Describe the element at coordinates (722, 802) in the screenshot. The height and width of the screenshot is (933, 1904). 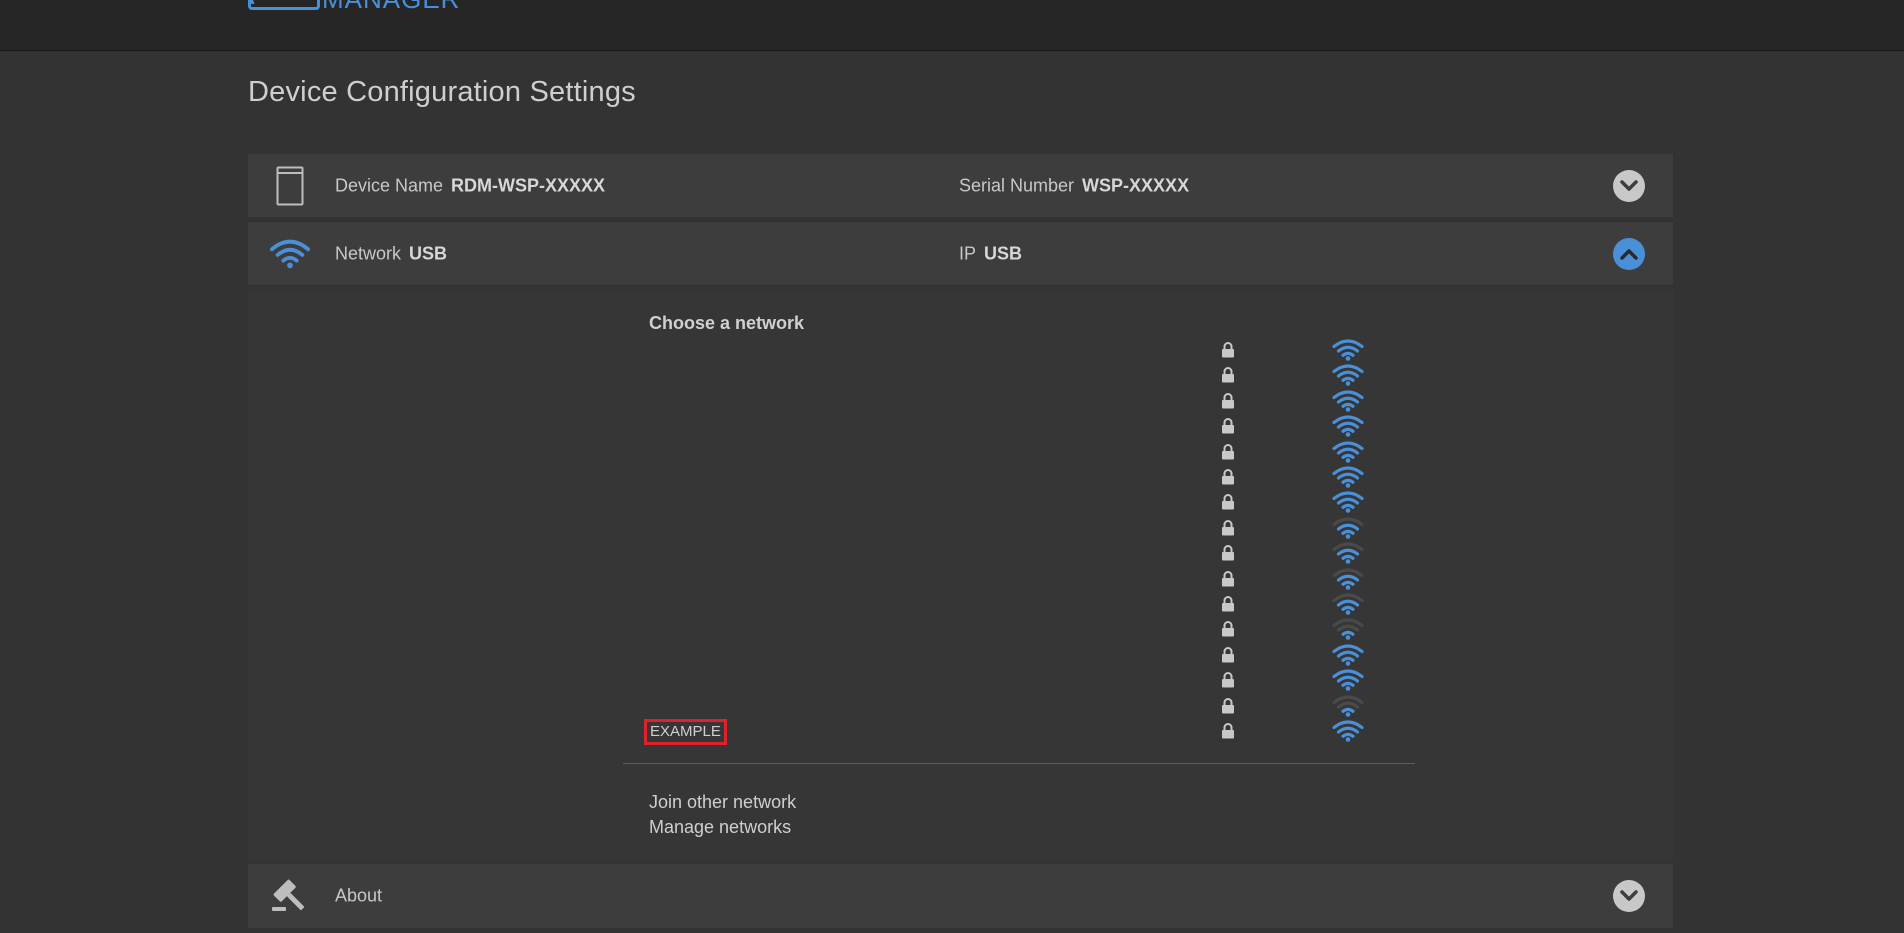
I see `join-other-network-link: Join other network` at that location.